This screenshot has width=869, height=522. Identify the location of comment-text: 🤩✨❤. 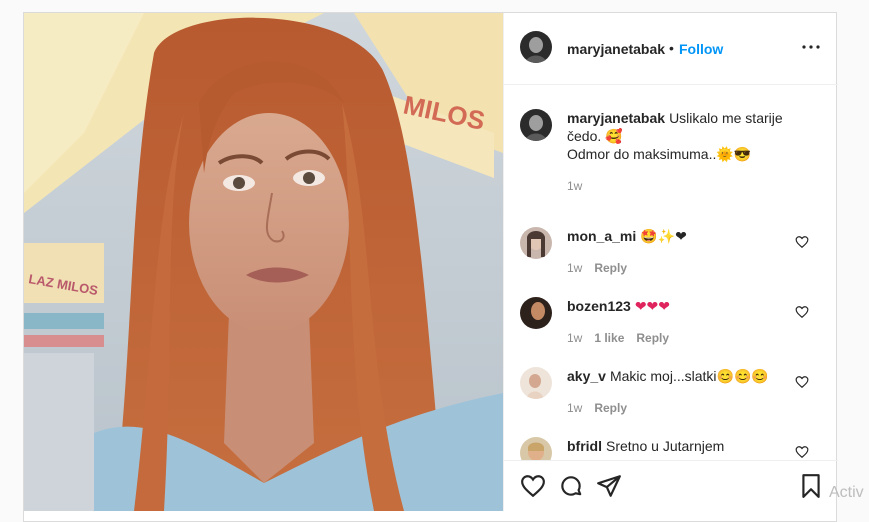
(663, 236).